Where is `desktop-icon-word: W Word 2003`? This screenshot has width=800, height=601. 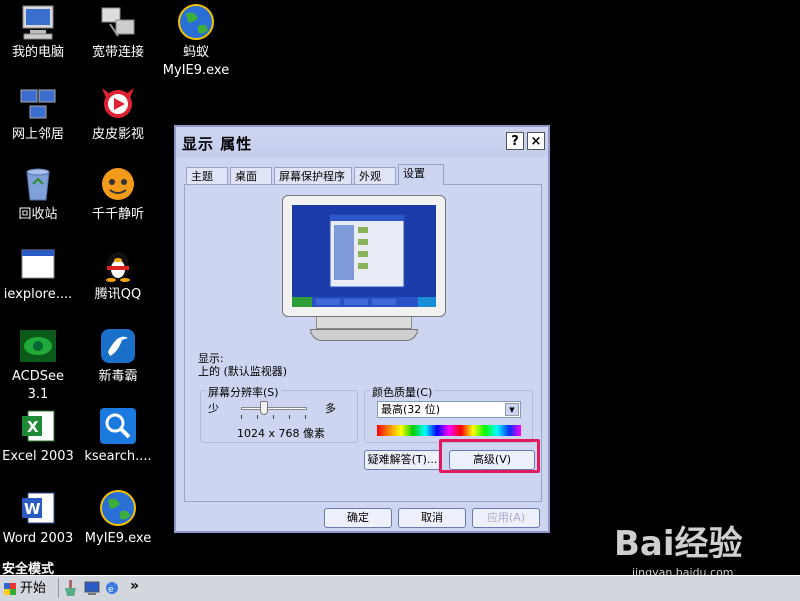 desktop-icon-word: W Word 2003 is located at coordinates (40, 518).